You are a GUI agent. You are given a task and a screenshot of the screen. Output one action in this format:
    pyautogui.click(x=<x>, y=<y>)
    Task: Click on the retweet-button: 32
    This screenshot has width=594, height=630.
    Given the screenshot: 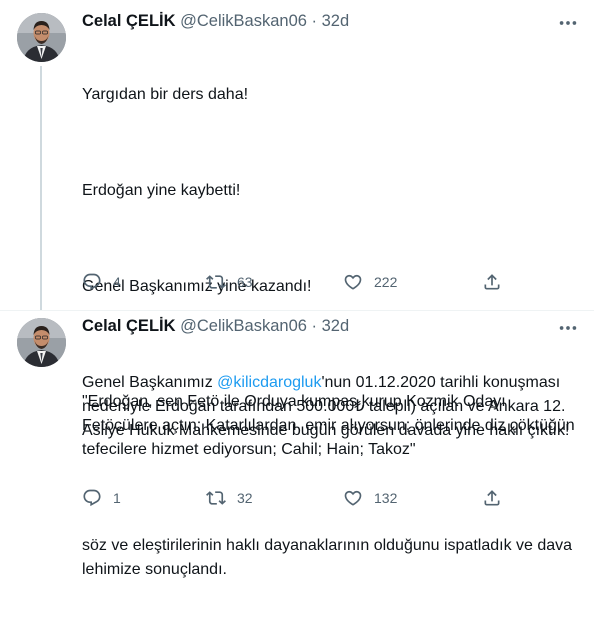 What is the action you would take?
    pyautogui.click(x=229, y=498)
    